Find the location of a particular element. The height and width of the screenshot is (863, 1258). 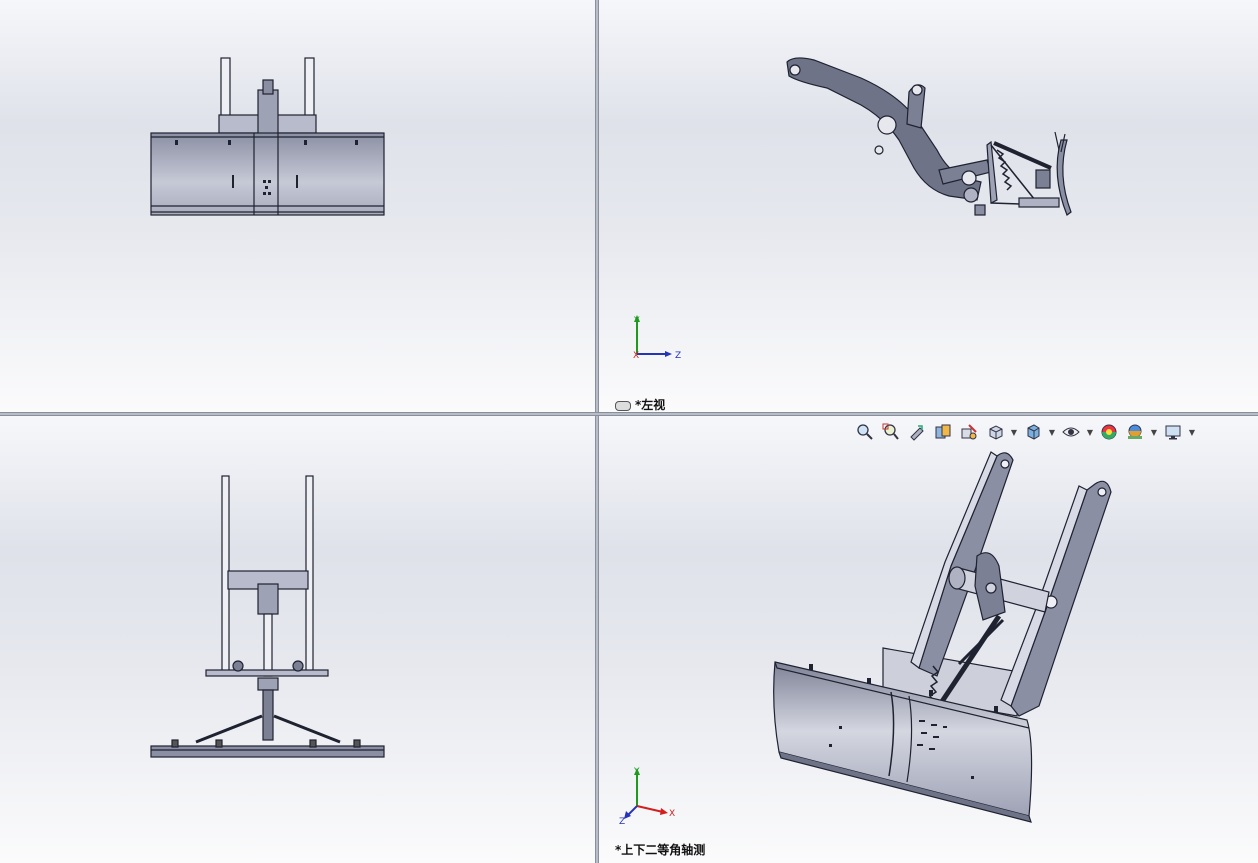

display-style-icon is located at coordinates (1033, 432).